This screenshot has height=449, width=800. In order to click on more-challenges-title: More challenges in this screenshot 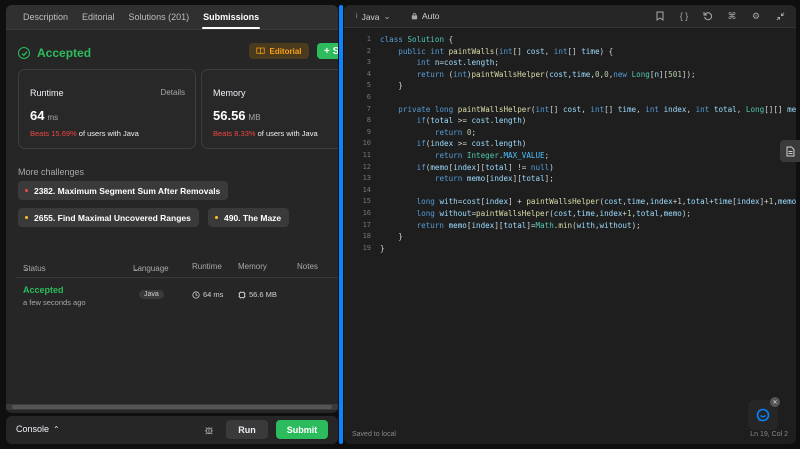, I will do `click(51, 172)`.